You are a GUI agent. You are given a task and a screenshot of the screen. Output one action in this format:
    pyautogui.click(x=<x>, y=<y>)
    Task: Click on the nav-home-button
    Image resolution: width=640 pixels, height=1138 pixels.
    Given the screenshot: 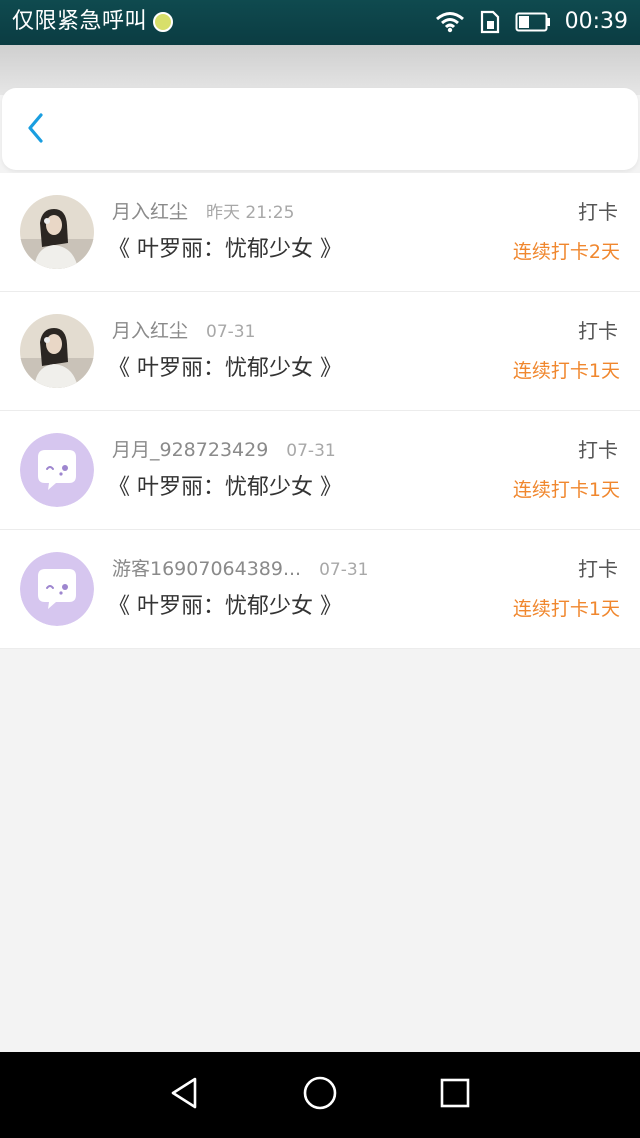 What is the action you would take?
    pyautogui.click(x=320, y=1095)
    